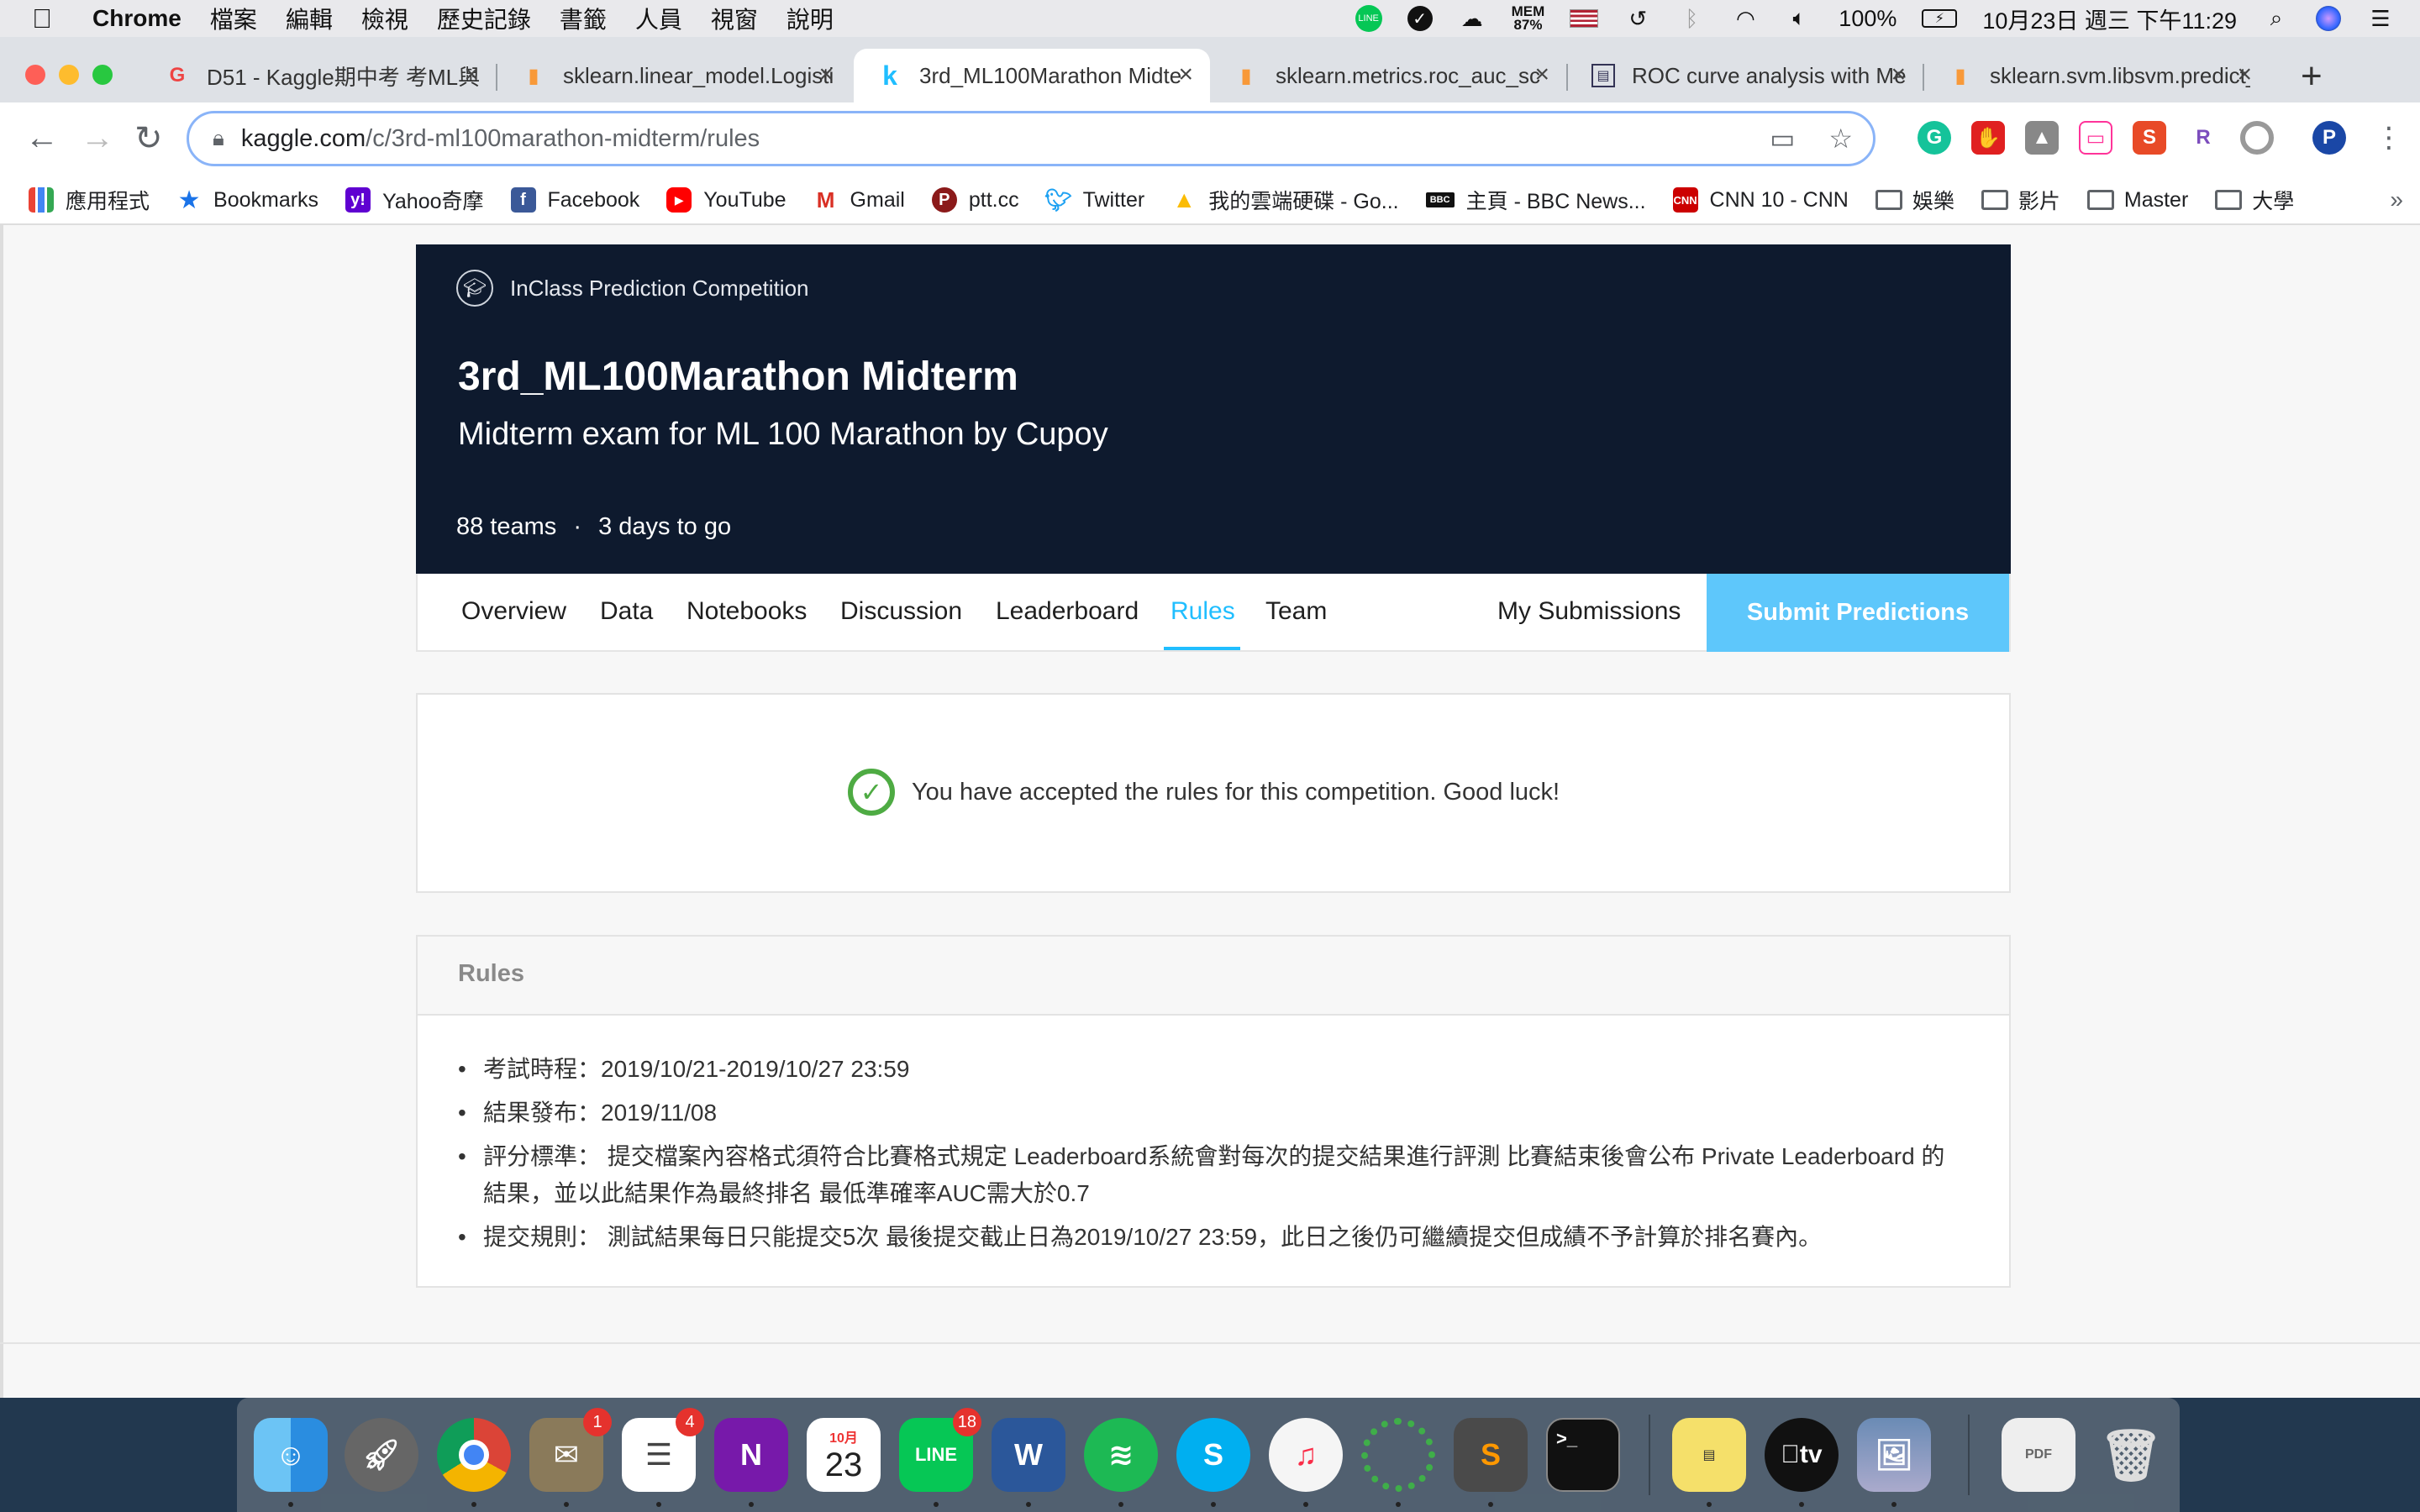 Image resolution: width=2420 pixels, height=1512 pixels. Describe the element at coordinates (2203, 138) in the screenshot. I see `r-extension-icon: R` at that location.